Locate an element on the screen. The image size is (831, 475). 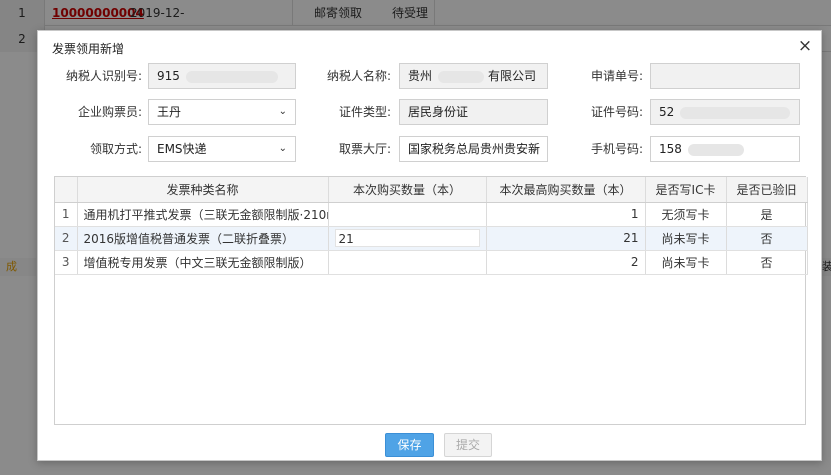
id-no-label: 证件号码: is located at coordinates (616, 112).